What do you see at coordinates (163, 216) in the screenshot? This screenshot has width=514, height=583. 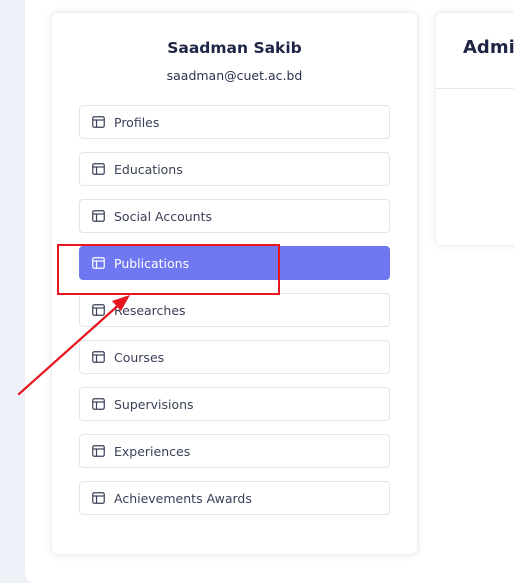 I see `menu-item-label: Social Accounts` at bounding box center [163, 216].